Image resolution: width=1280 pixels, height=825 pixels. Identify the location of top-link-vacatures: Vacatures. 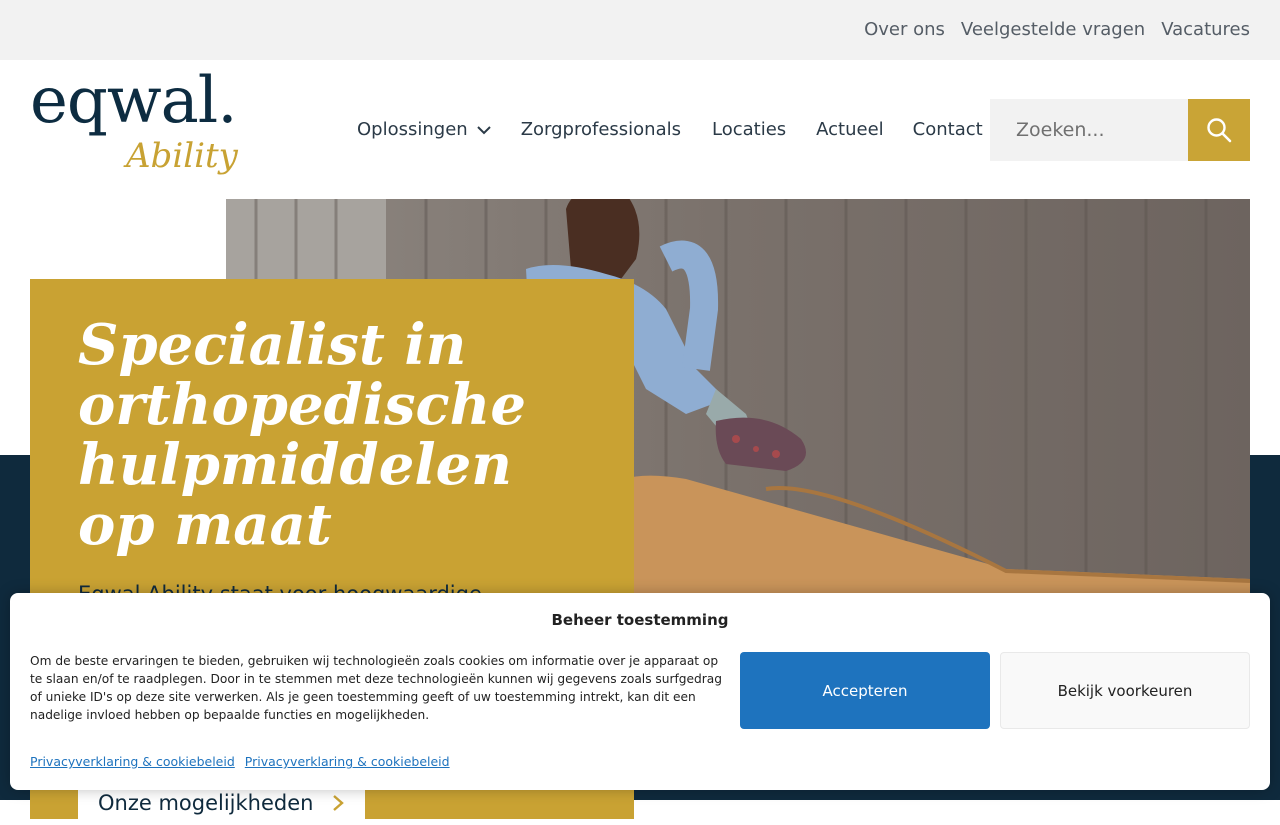
(1205, 30).